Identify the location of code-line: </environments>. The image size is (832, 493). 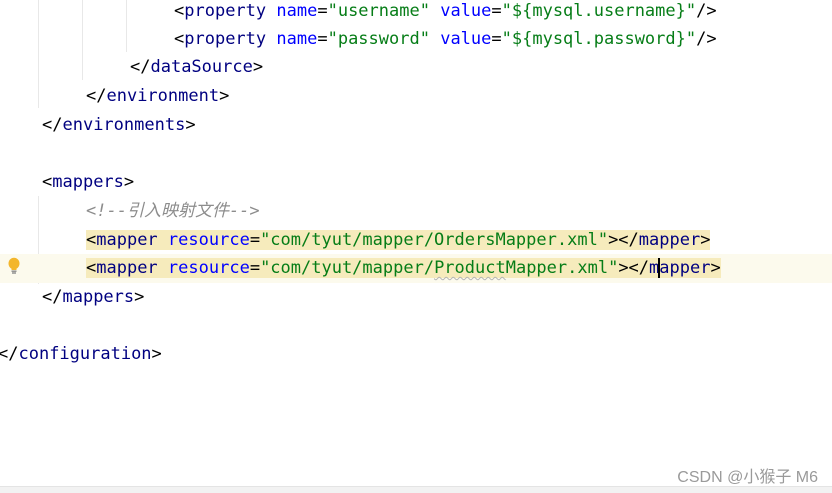
(119, 125).